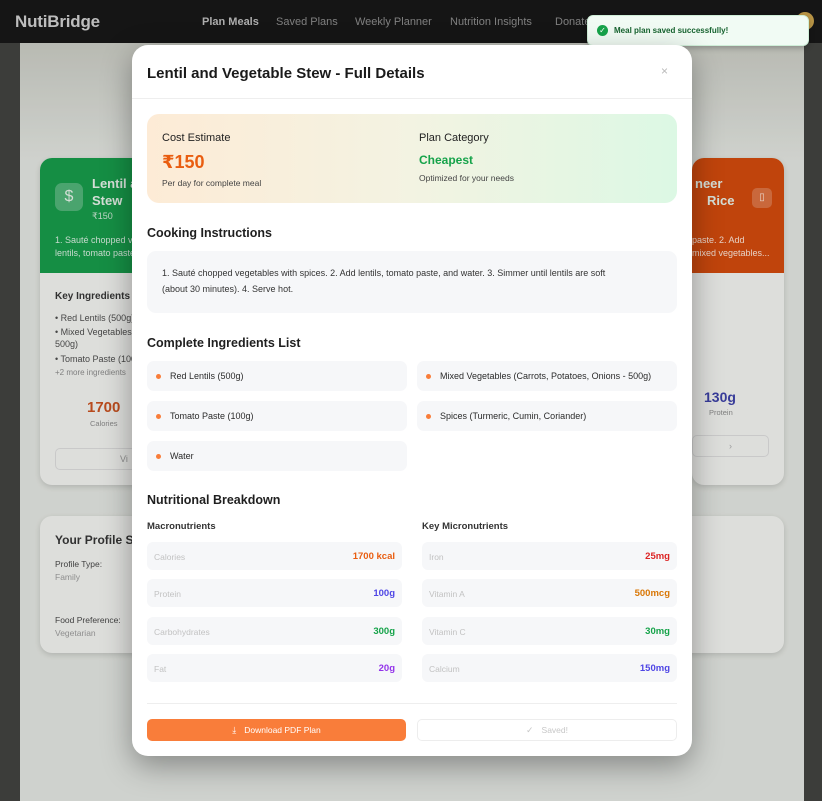  Describe the element at coordinates (436, 557) in the screenshot. I see `nutrient-name: Iron` at that location.